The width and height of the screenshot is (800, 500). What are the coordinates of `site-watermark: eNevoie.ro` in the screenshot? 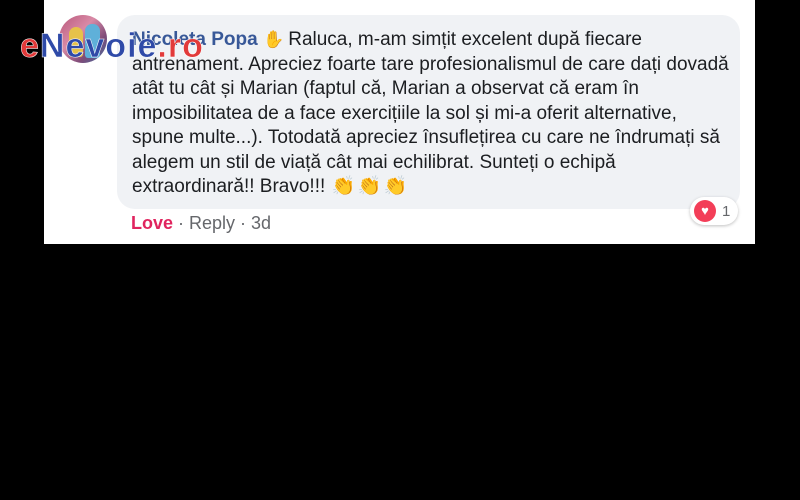 It's located at (112, 46).